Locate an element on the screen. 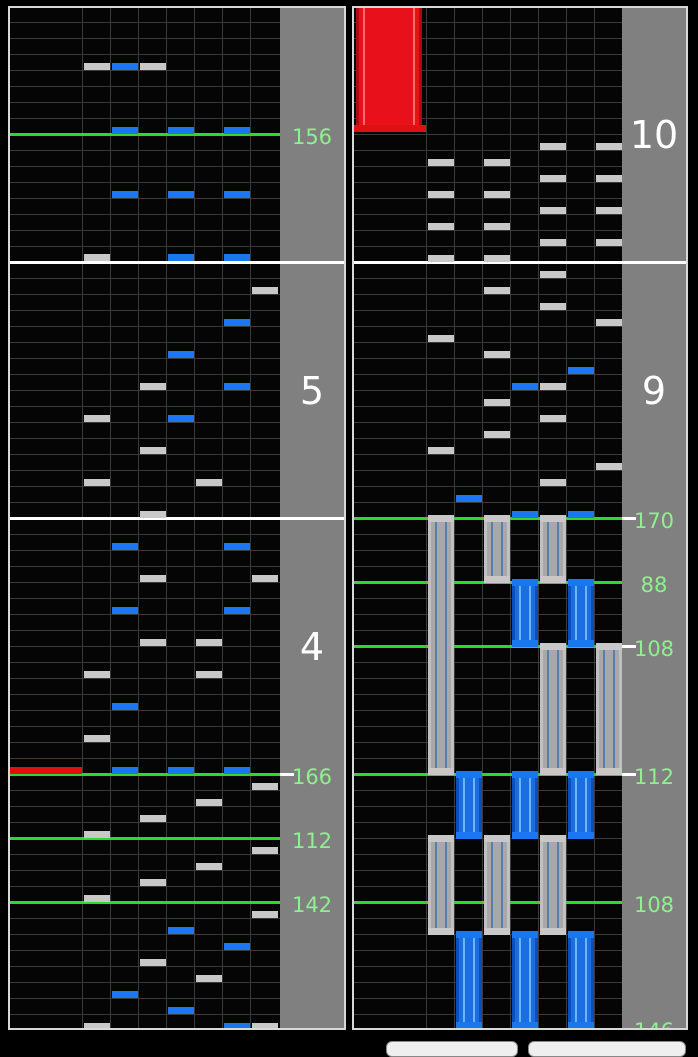 The width and height of the screenshot is (698, 1057). bpm-marker-146: 146 is located at coordinates (654, 1024).